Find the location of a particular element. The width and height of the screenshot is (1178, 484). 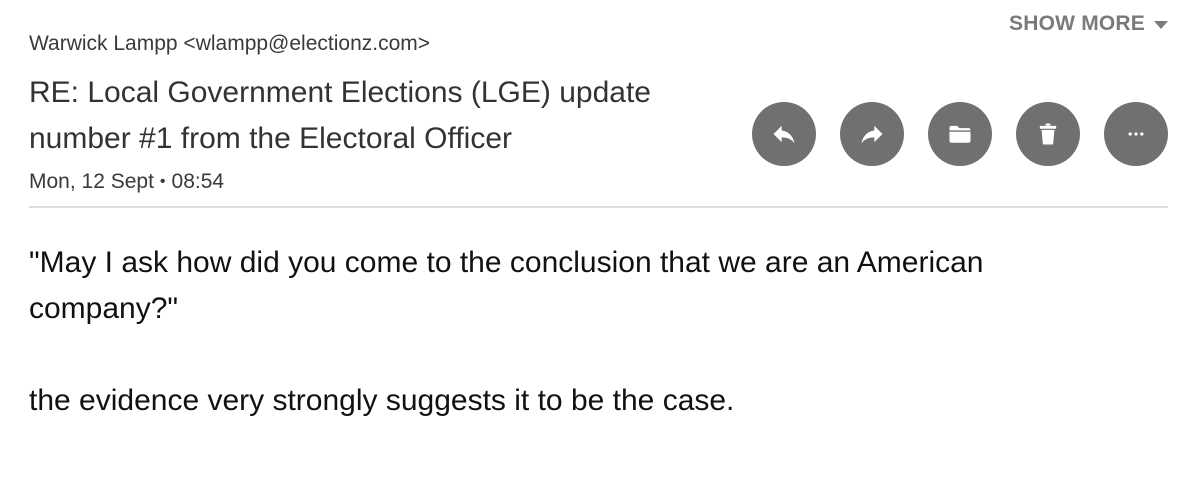

folder-icon is located at coordinates (960, 134).